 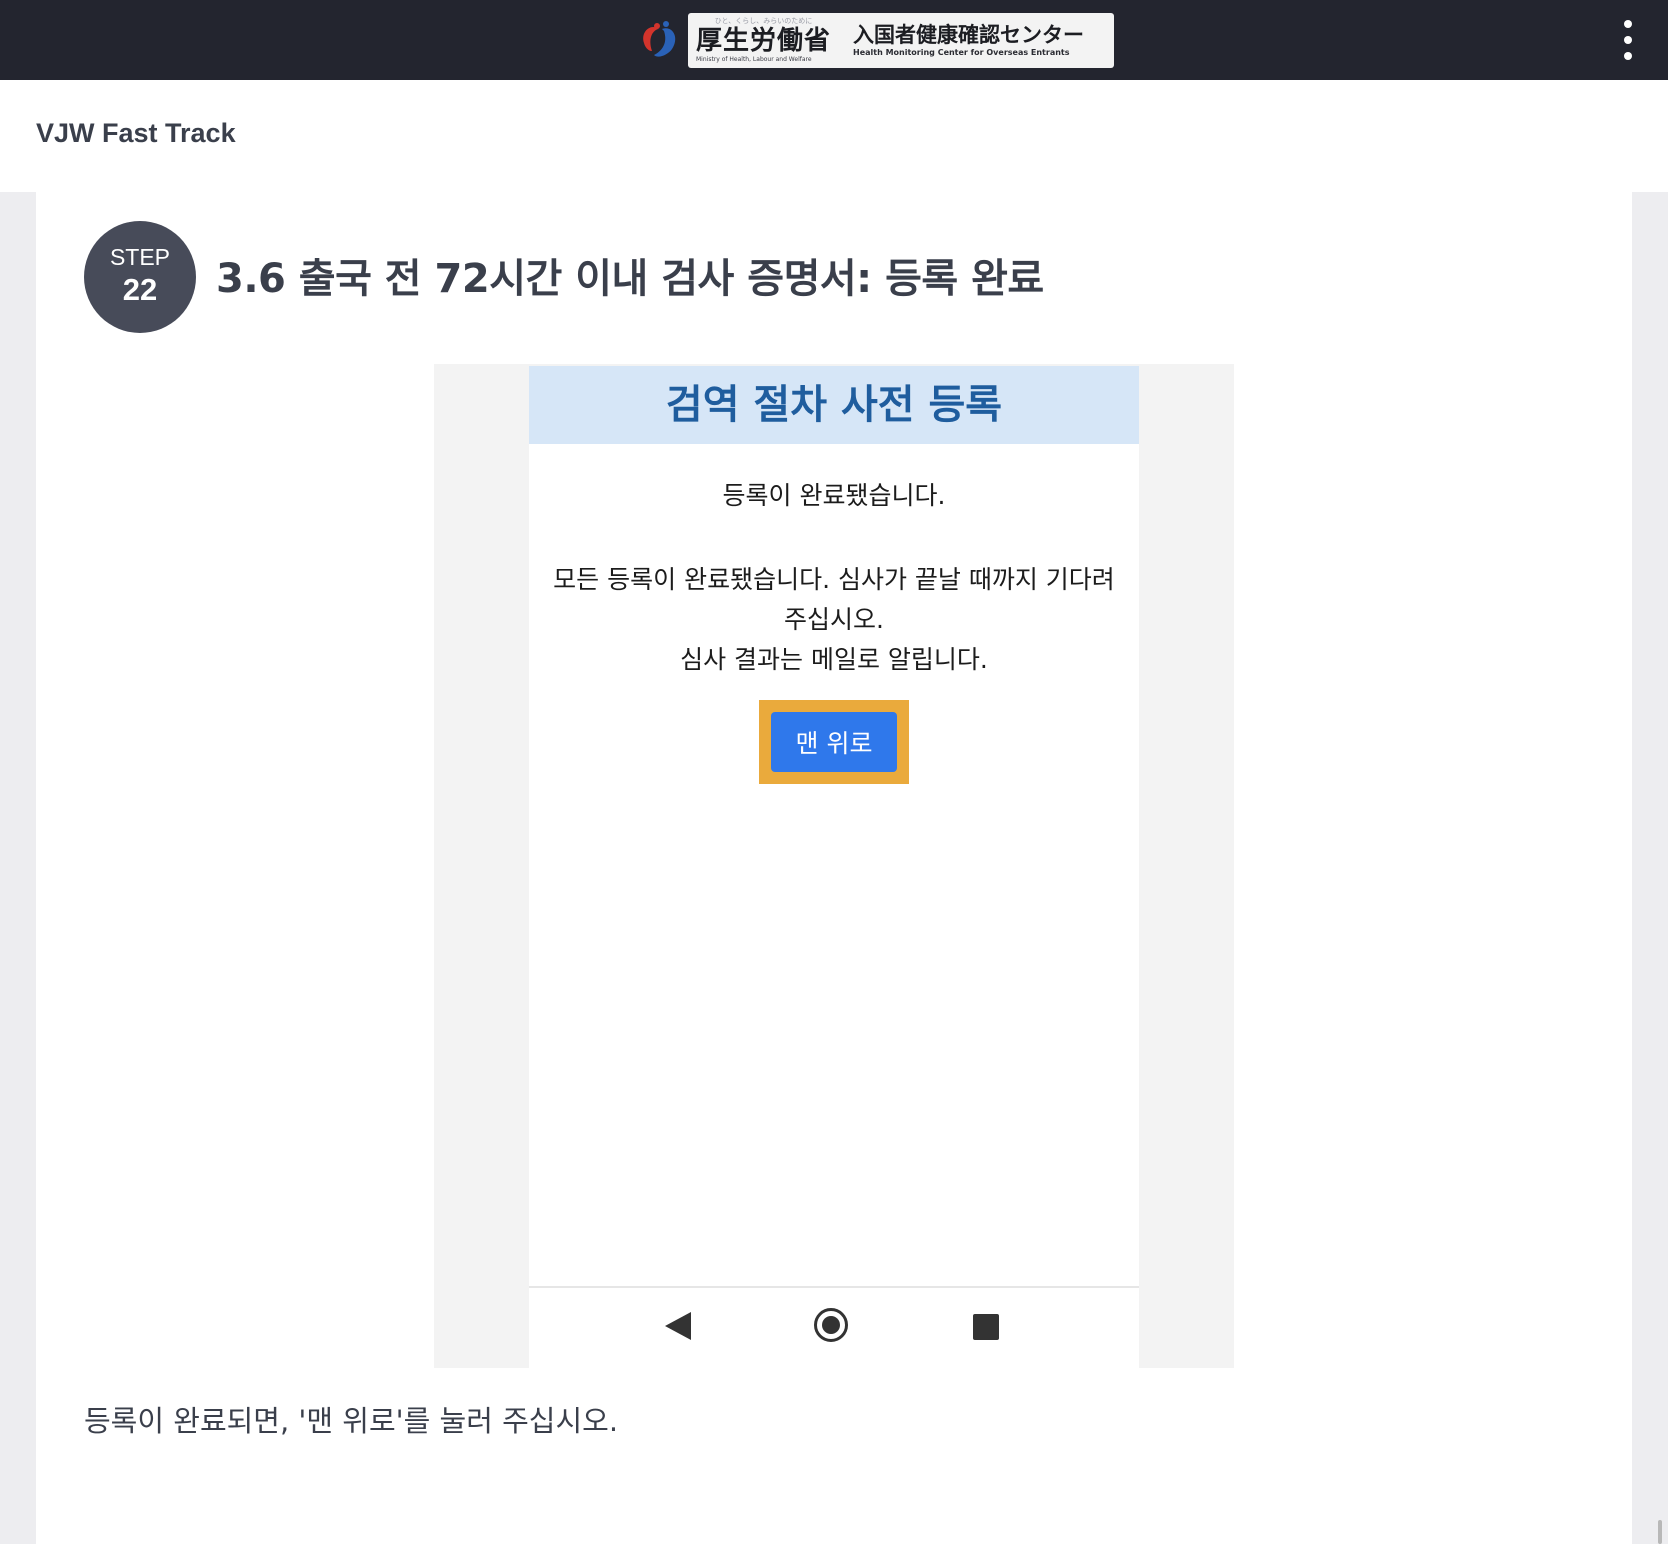 What do you see at coordinates (136, 133) in the screenshot?
I see `site-title: VJW Fast Track` at bounding box center [136, 133].